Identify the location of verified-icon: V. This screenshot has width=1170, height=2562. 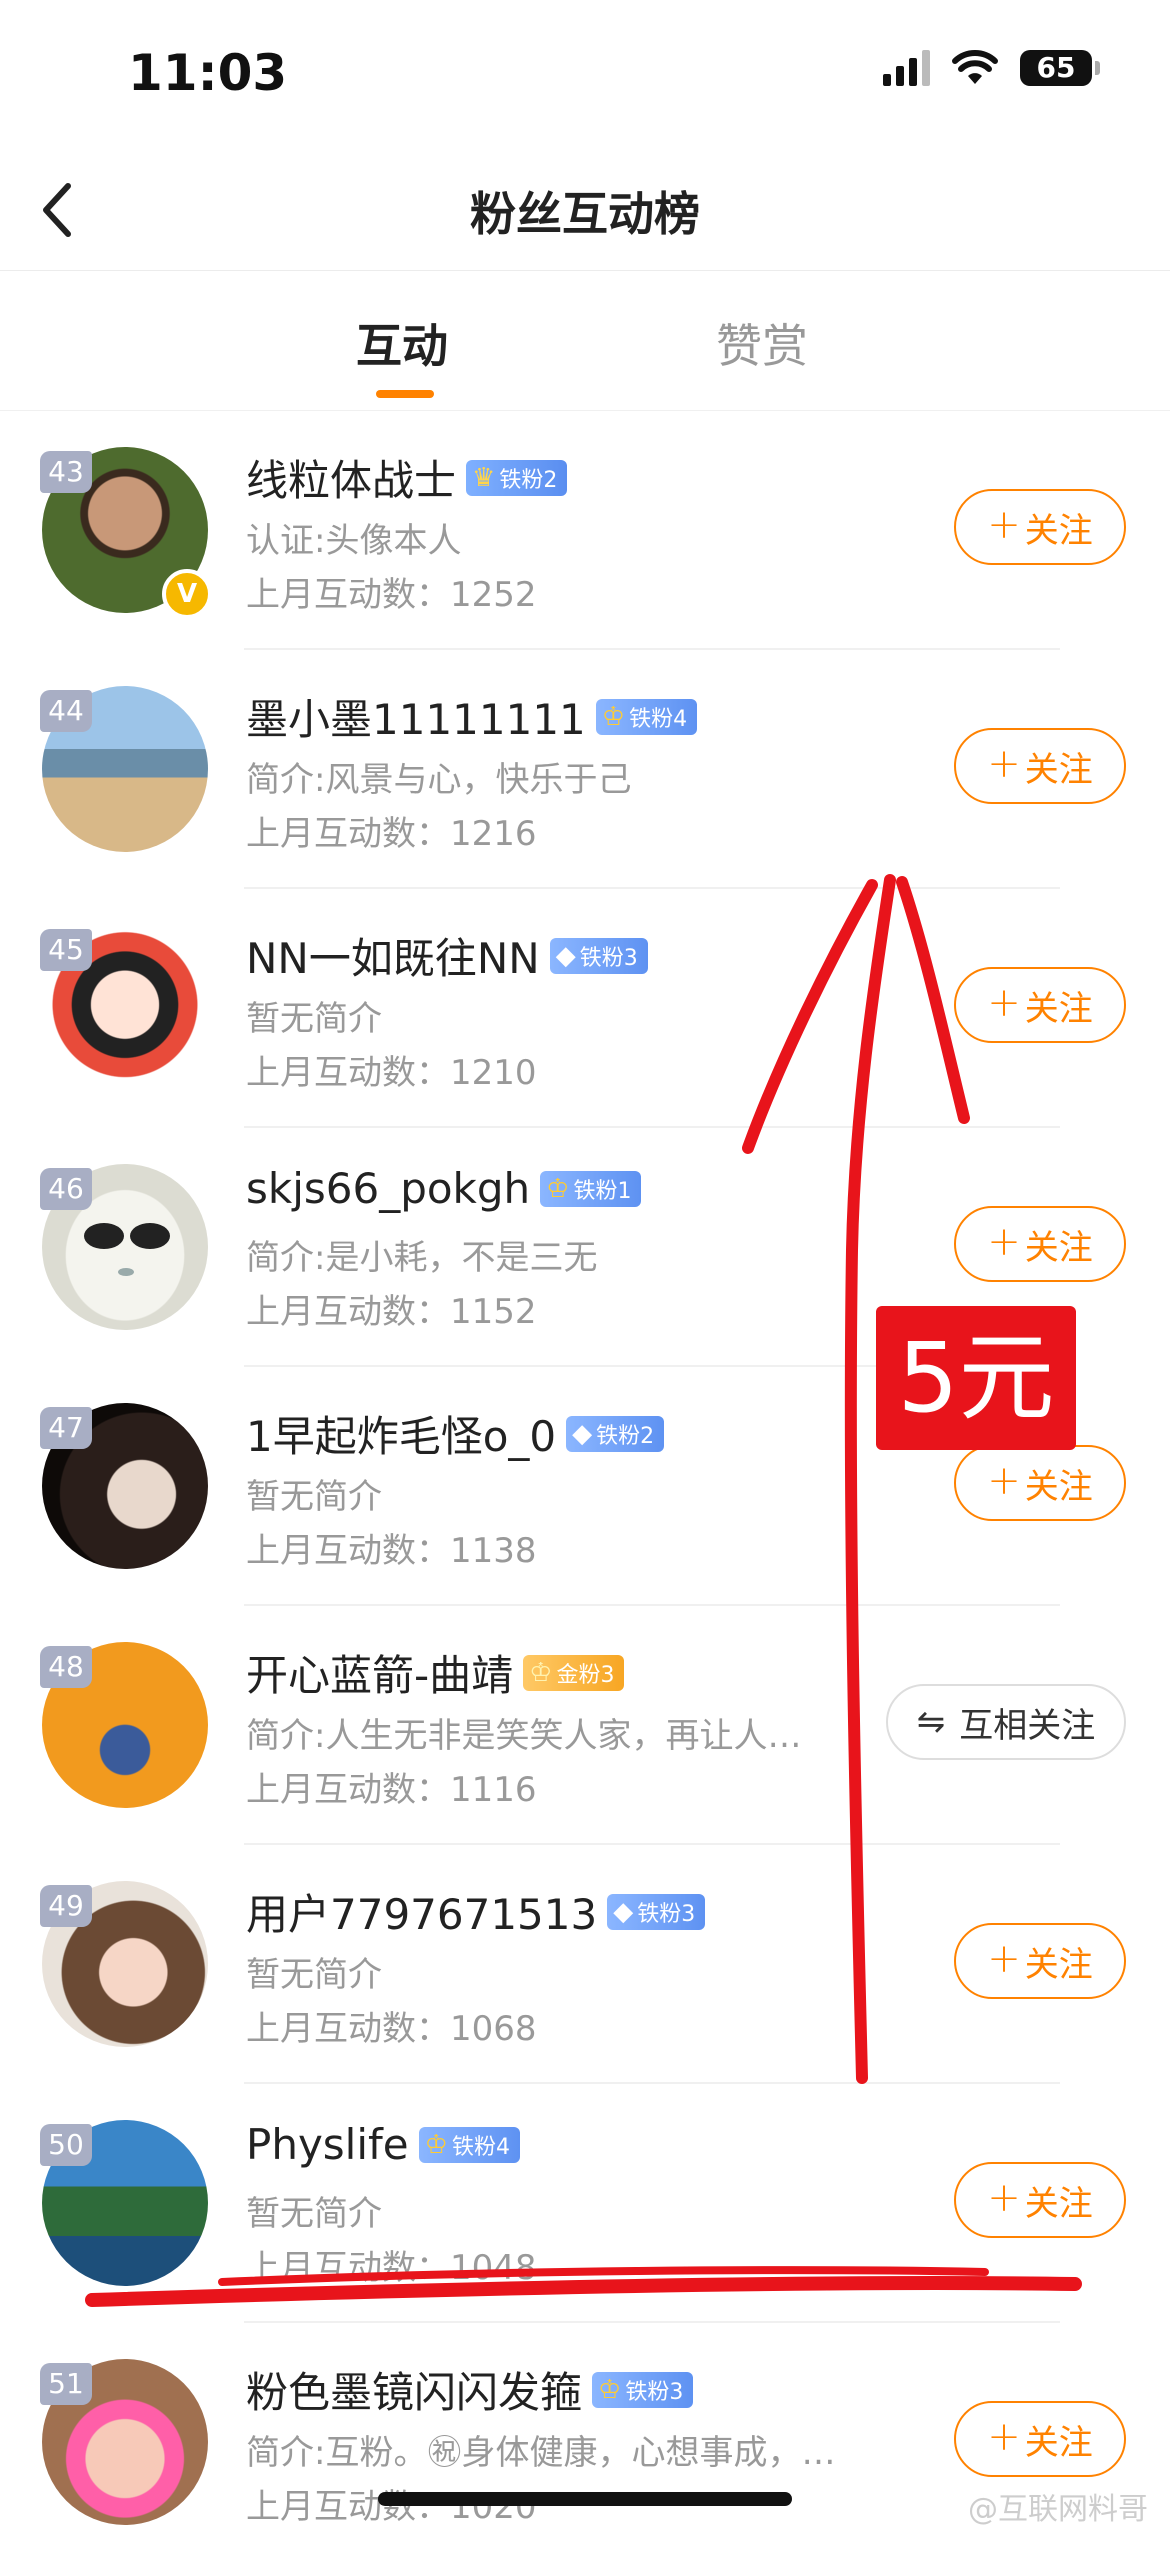
(187, 594).